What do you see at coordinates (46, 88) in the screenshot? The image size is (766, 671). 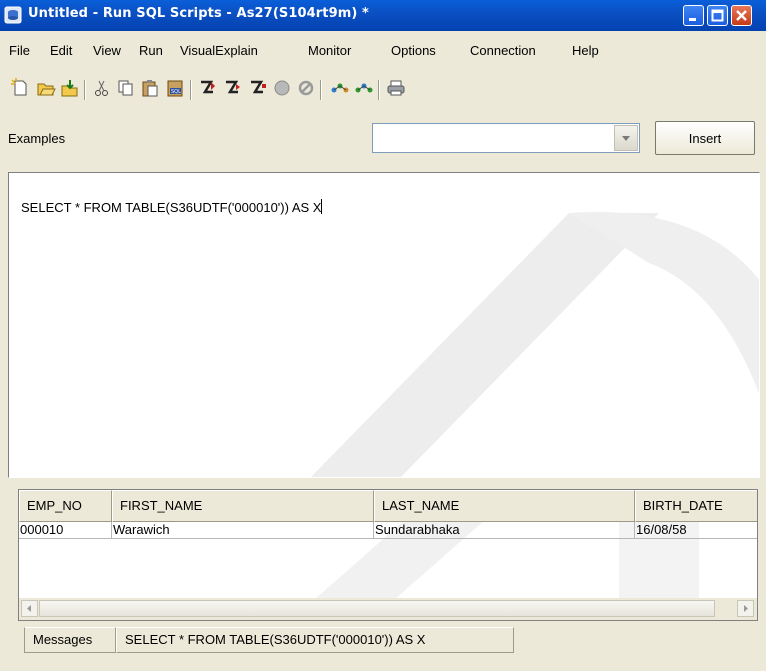 I see `open-icon` at bounding box center [46, 88].